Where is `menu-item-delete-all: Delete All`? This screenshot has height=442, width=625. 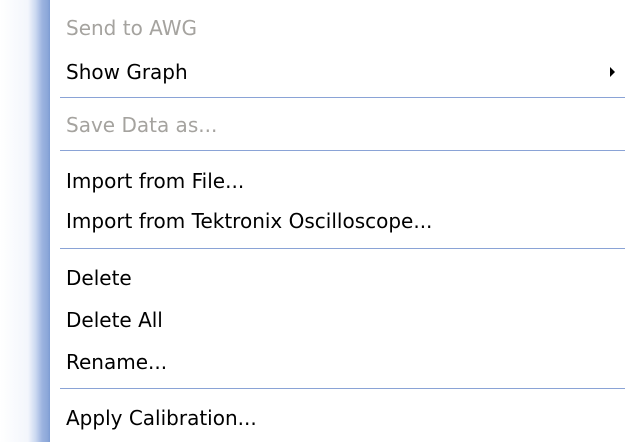
menu-item-delete-all: Delete All is located at coordinates (337, 320).